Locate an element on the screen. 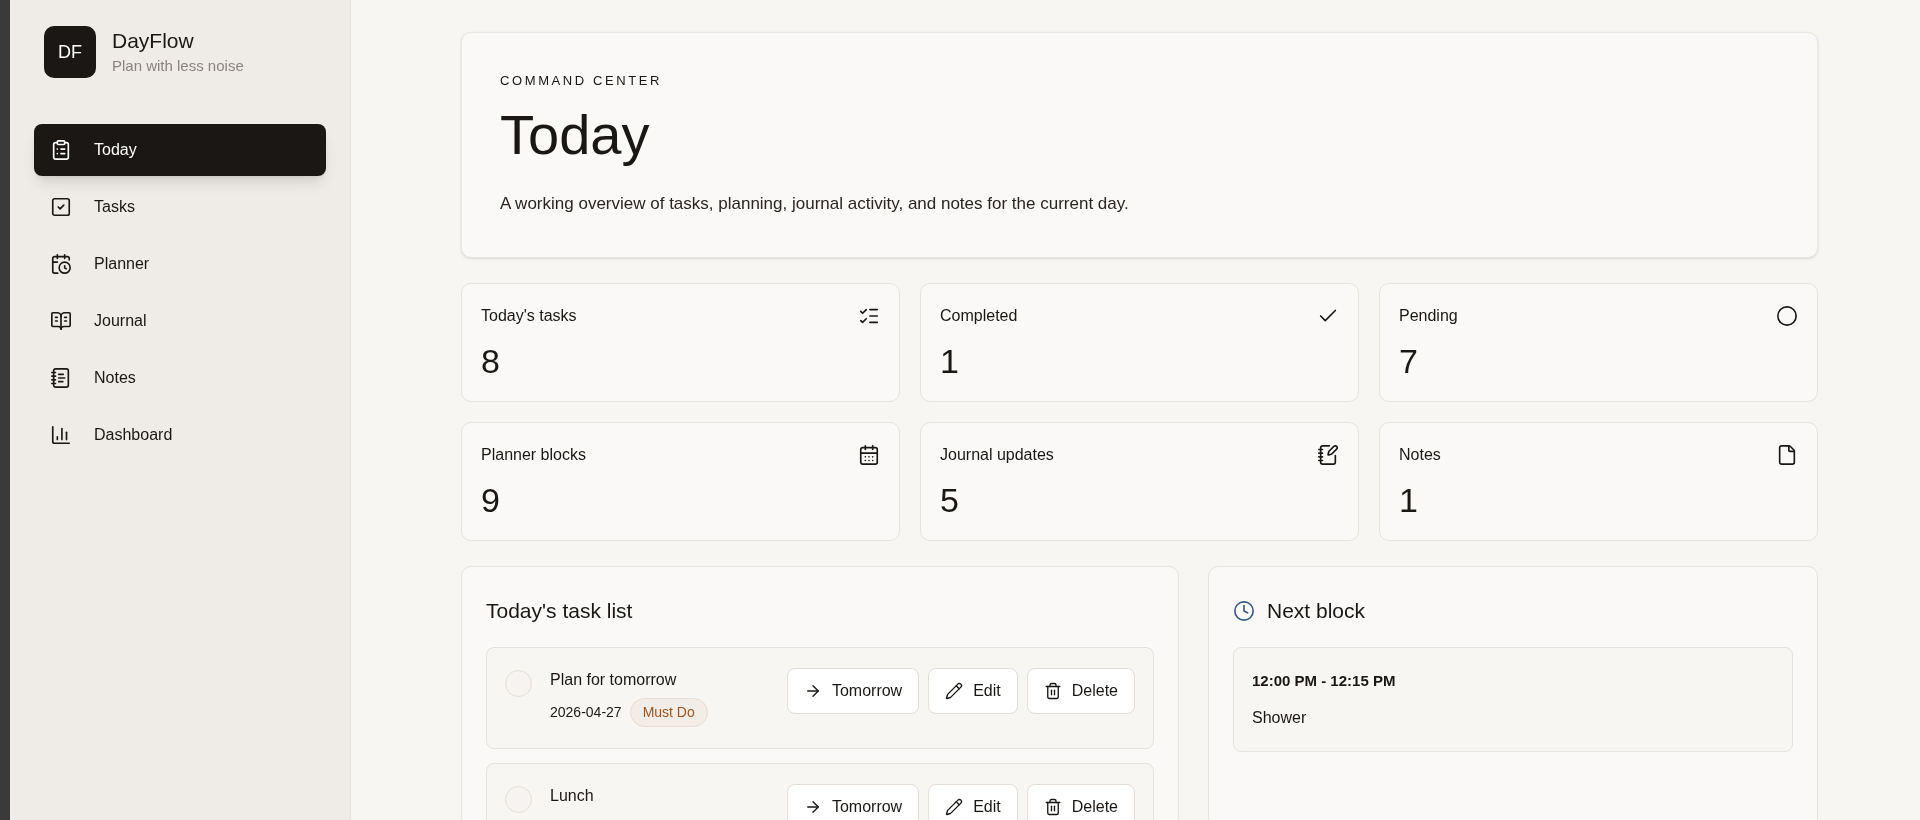 The height and width of the screenshot is (820, 1920). nav-item: Journal is located at coordinates (180, 321).